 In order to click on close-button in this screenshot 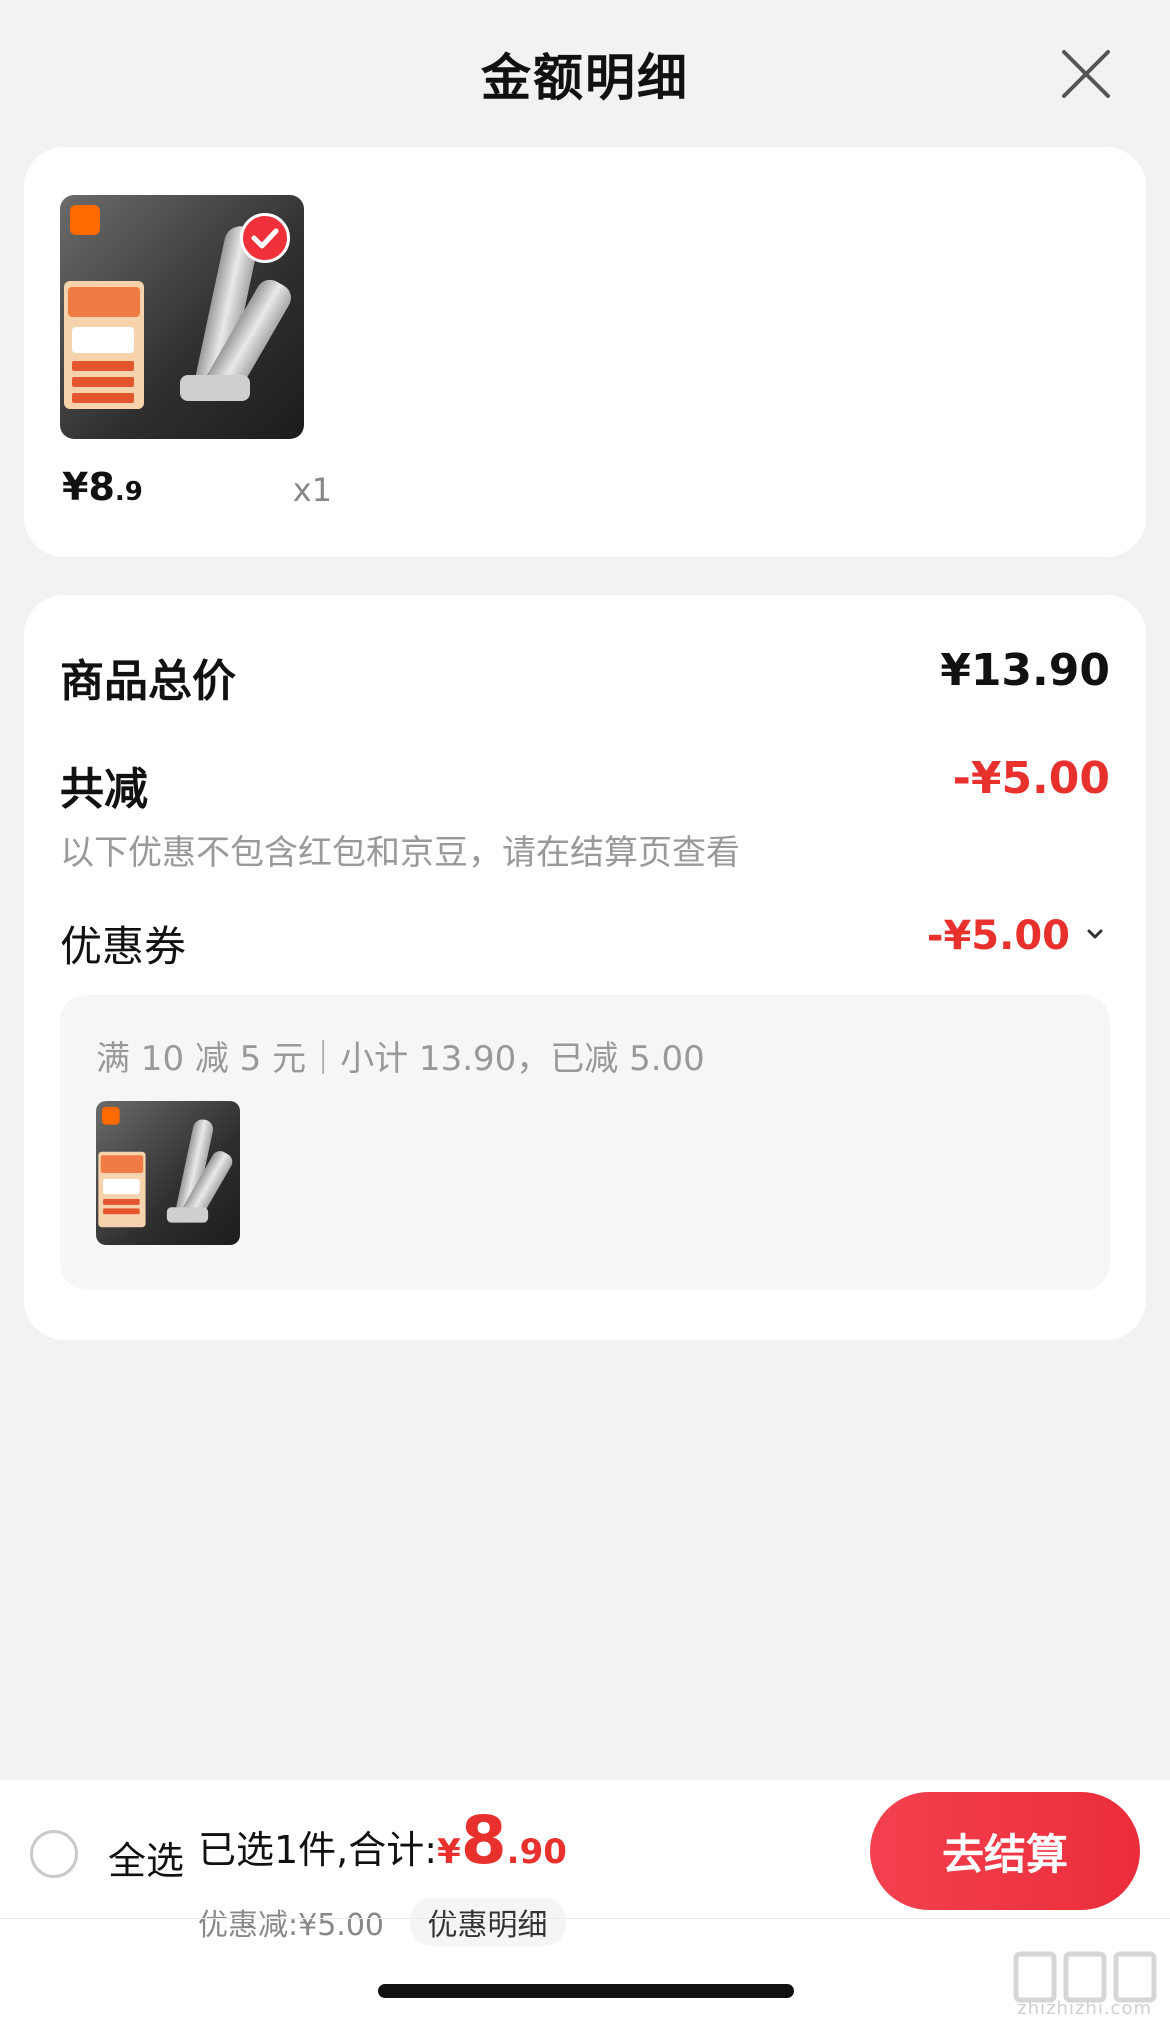, I will do `click(1086, 74)`.